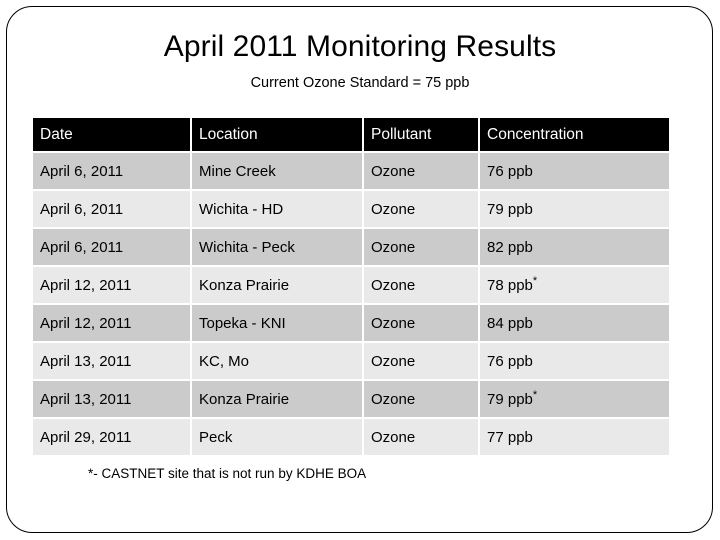 The height and width of the screenshot is (540, 720). Describe the element at coordinates (278, 248) in the screenshot. I see `cell-location: Wichita - Peck` at that location.